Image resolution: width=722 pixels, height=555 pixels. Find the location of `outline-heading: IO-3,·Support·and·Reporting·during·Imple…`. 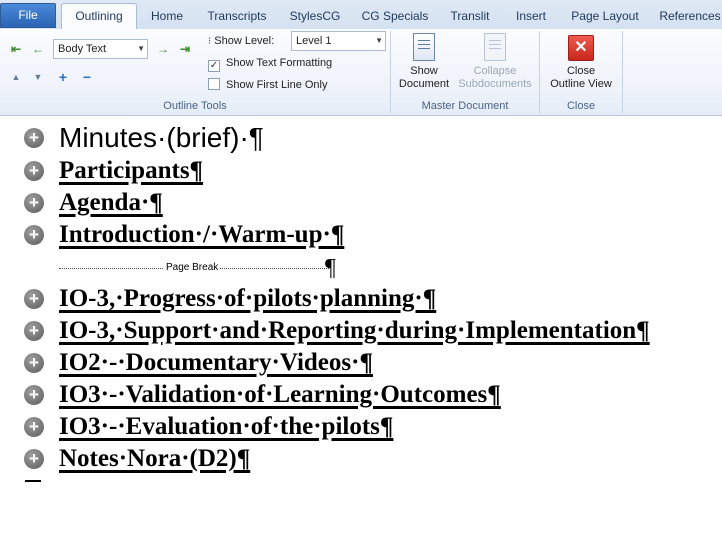

outline-heading: IO-3,·Support·and·Reporting·during·Imple… is located at coordinates (354, 331).